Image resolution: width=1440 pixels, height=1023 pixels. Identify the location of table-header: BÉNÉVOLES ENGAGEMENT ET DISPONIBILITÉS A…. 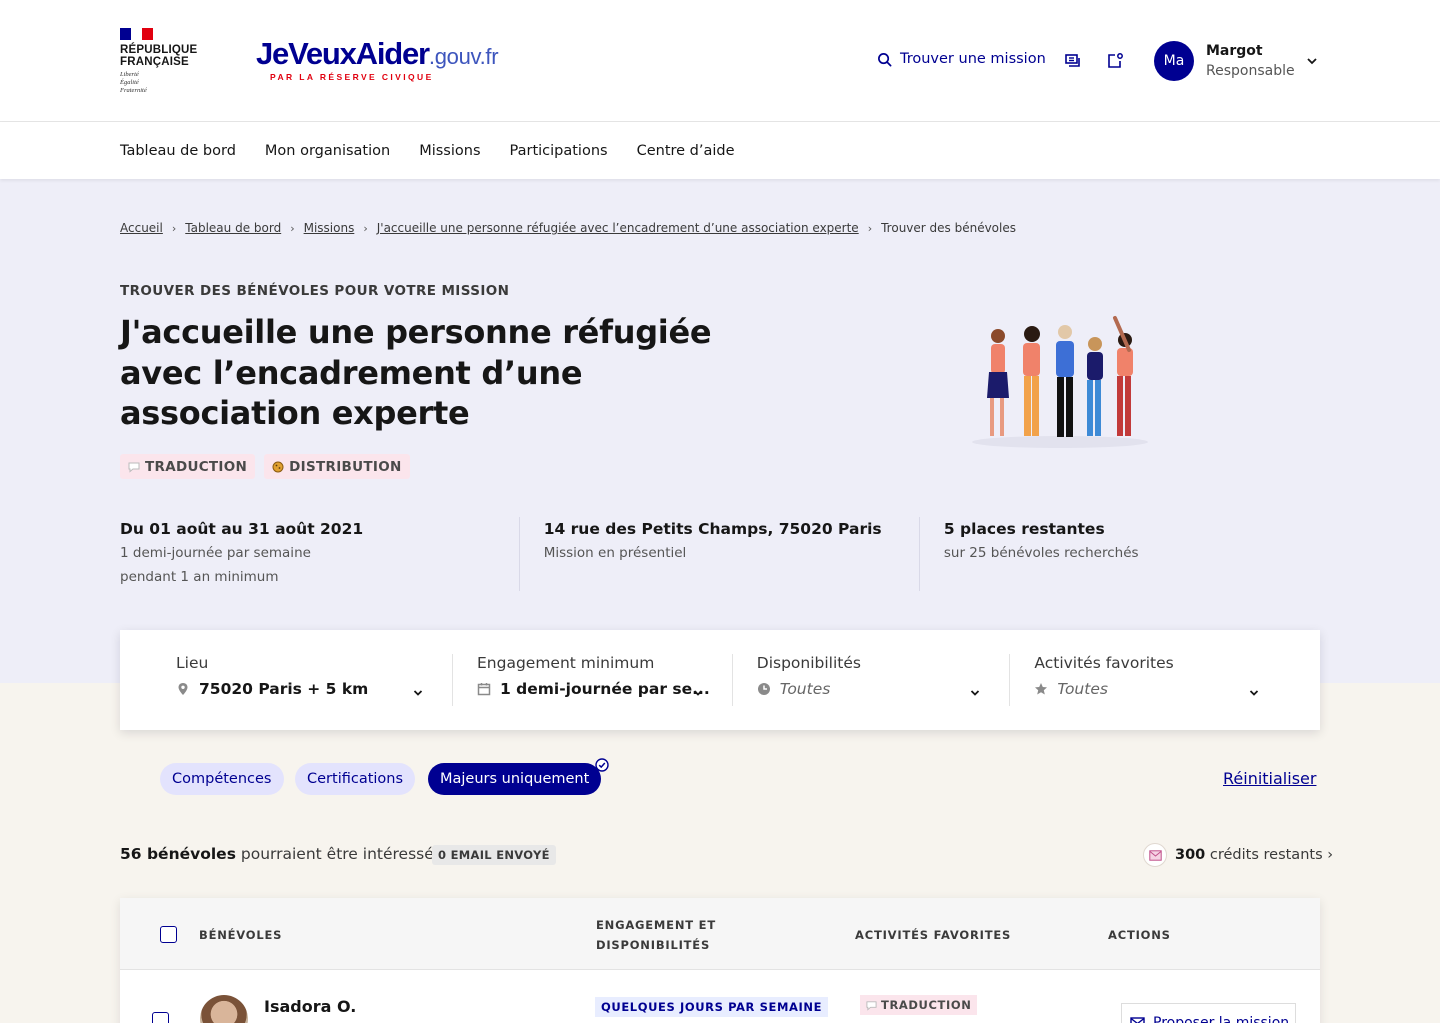
(720, 934).